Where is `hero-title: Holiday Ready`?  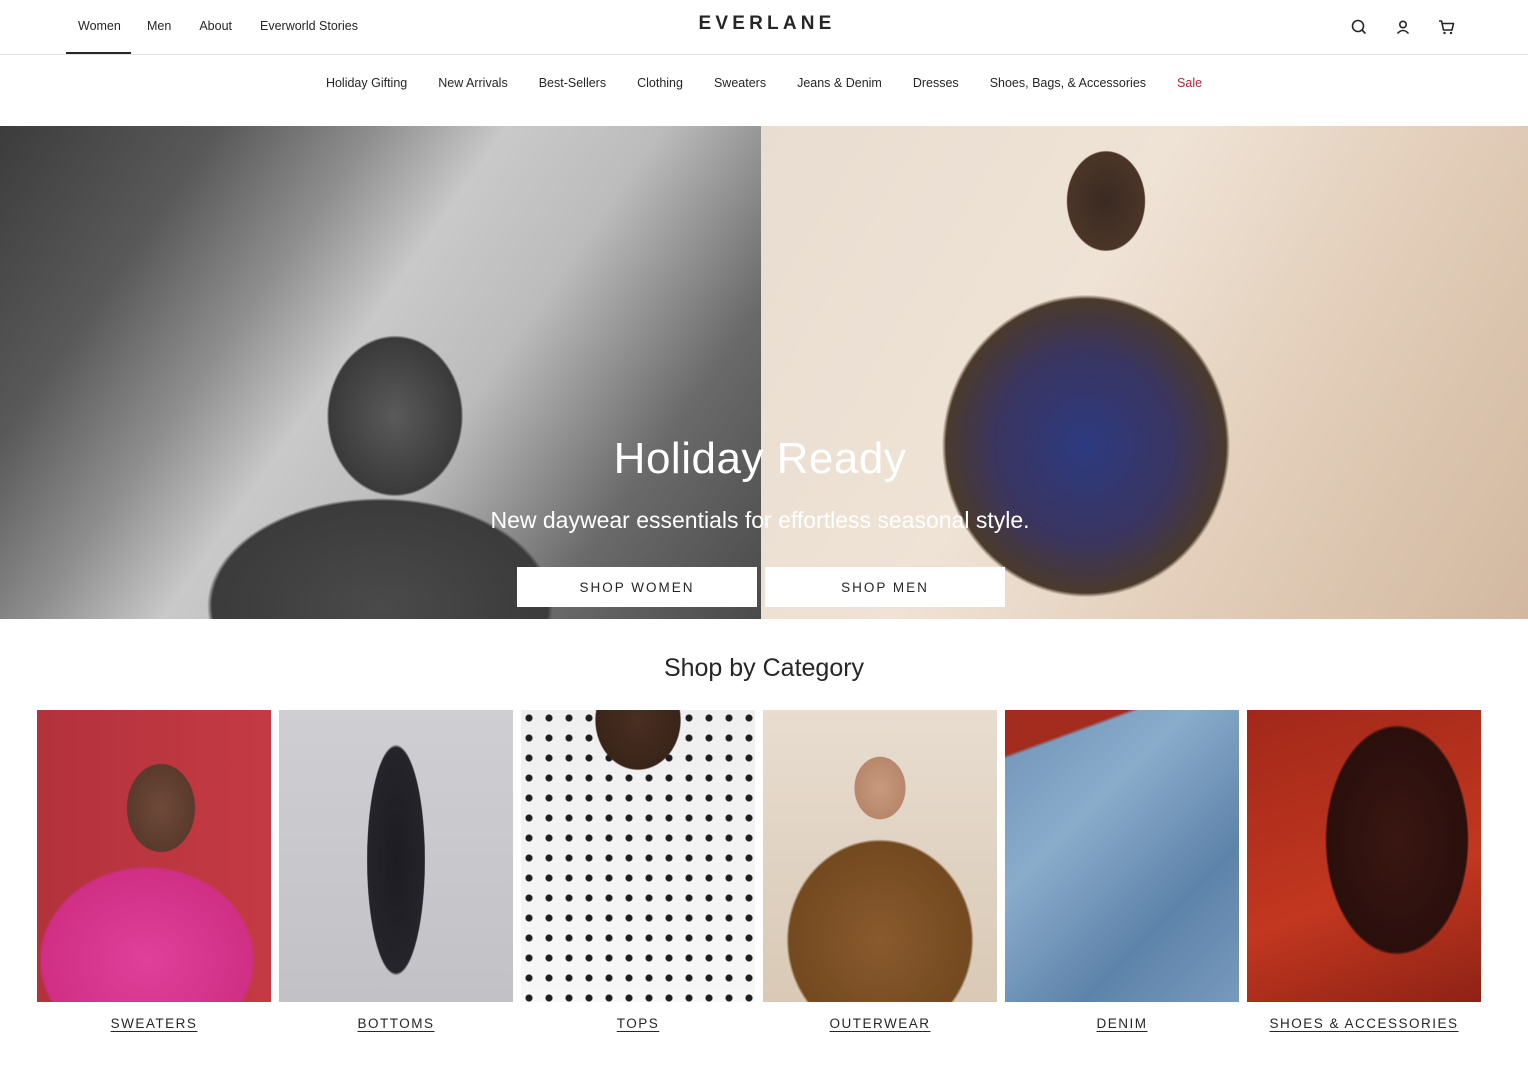
hero-title: Holiday Ready is located at coordinates (760, 458).